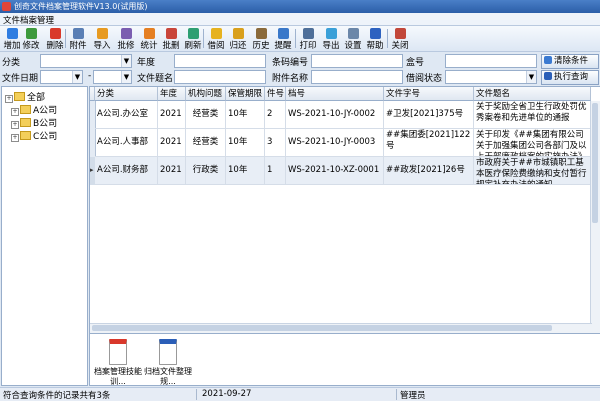 The image size is (600, 401). What do you see at coordinates (155, 79) in the screenshot?
I see `file-title-label: 文件题名` at bounding box center [155, 79].